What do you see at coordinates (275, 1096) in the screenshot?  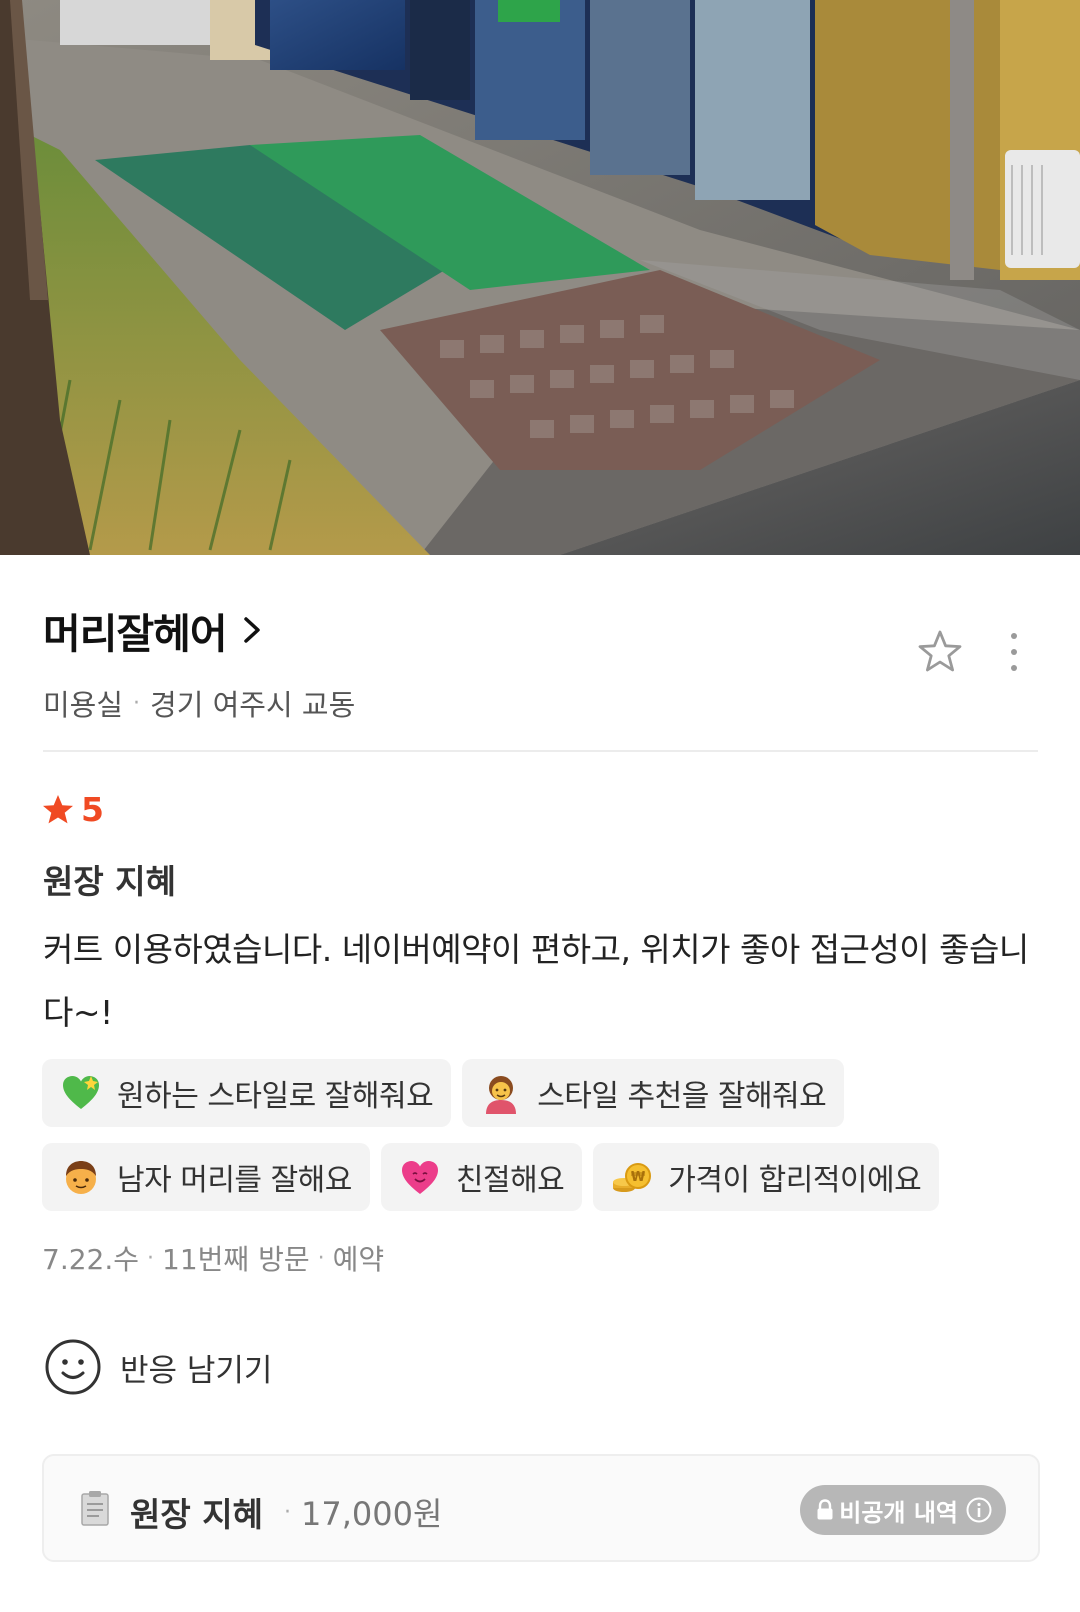 I see `keyword-label: 원하는 스타일로 잘해줘요` at bounding box center [275, 1096].